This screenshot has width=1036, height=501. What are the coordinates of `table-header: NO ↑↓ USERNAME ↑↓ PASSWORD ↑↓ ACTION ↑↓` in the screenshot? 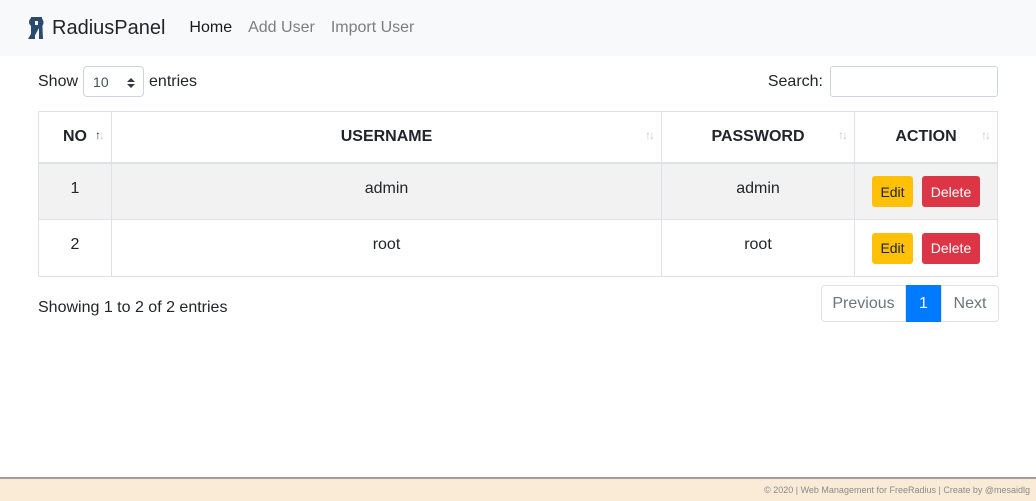 It's located at (518, 138).